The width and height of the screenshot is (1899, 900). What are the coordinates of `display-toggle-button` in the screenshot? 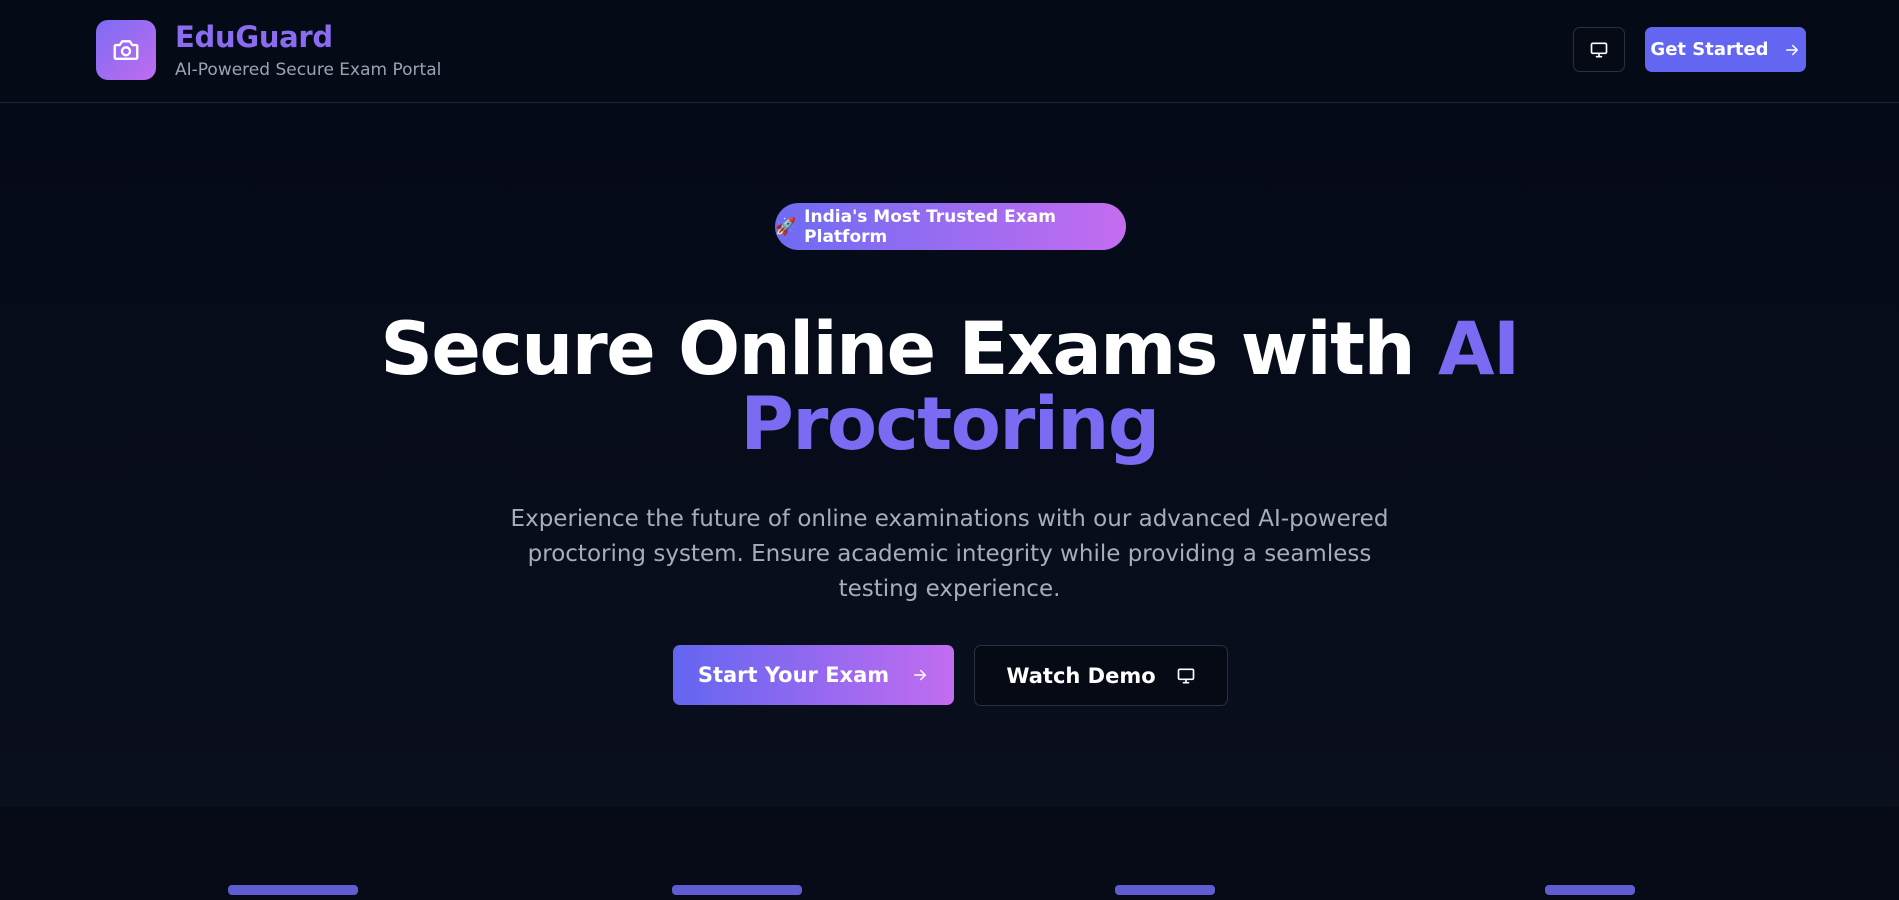 It's located at (1599, 49).